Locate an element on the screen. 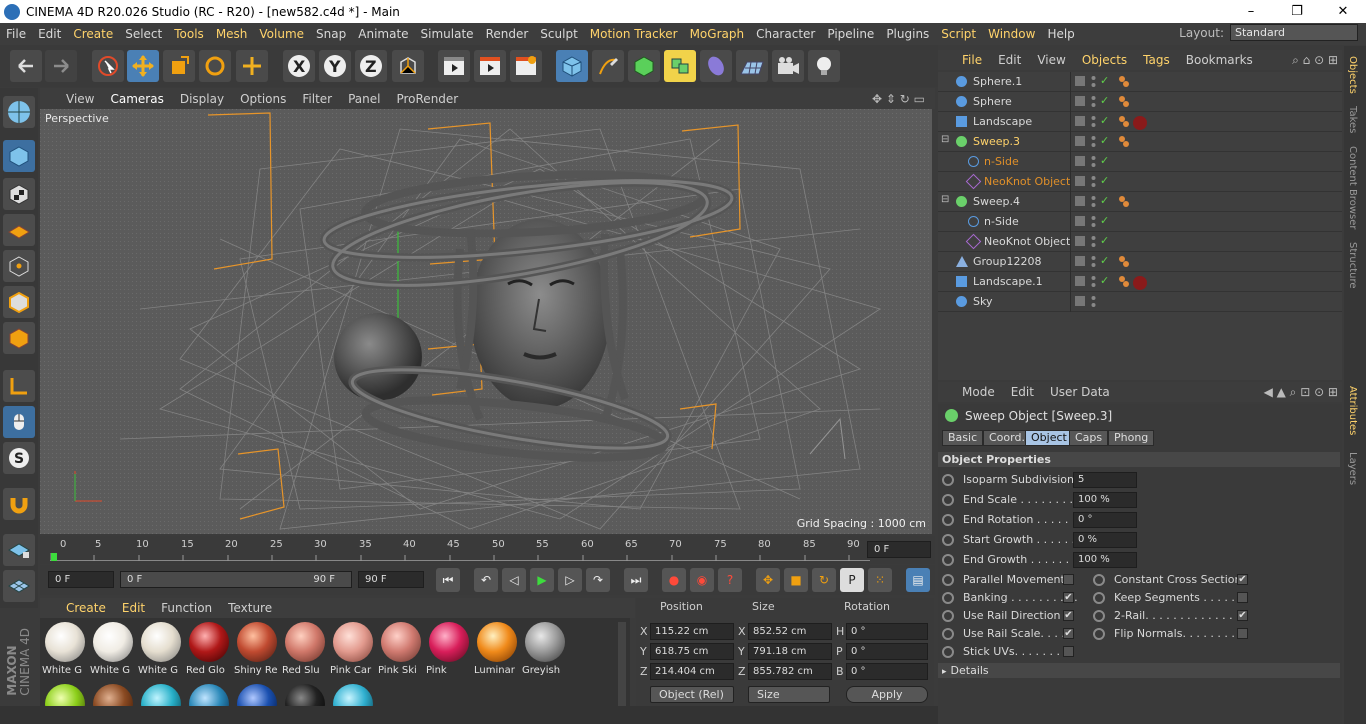 The height and width of the screenshot is (724, 1366). object-row-neoknot-2: NeoKnot Object ✓ is located at coordinates (1140, 242).